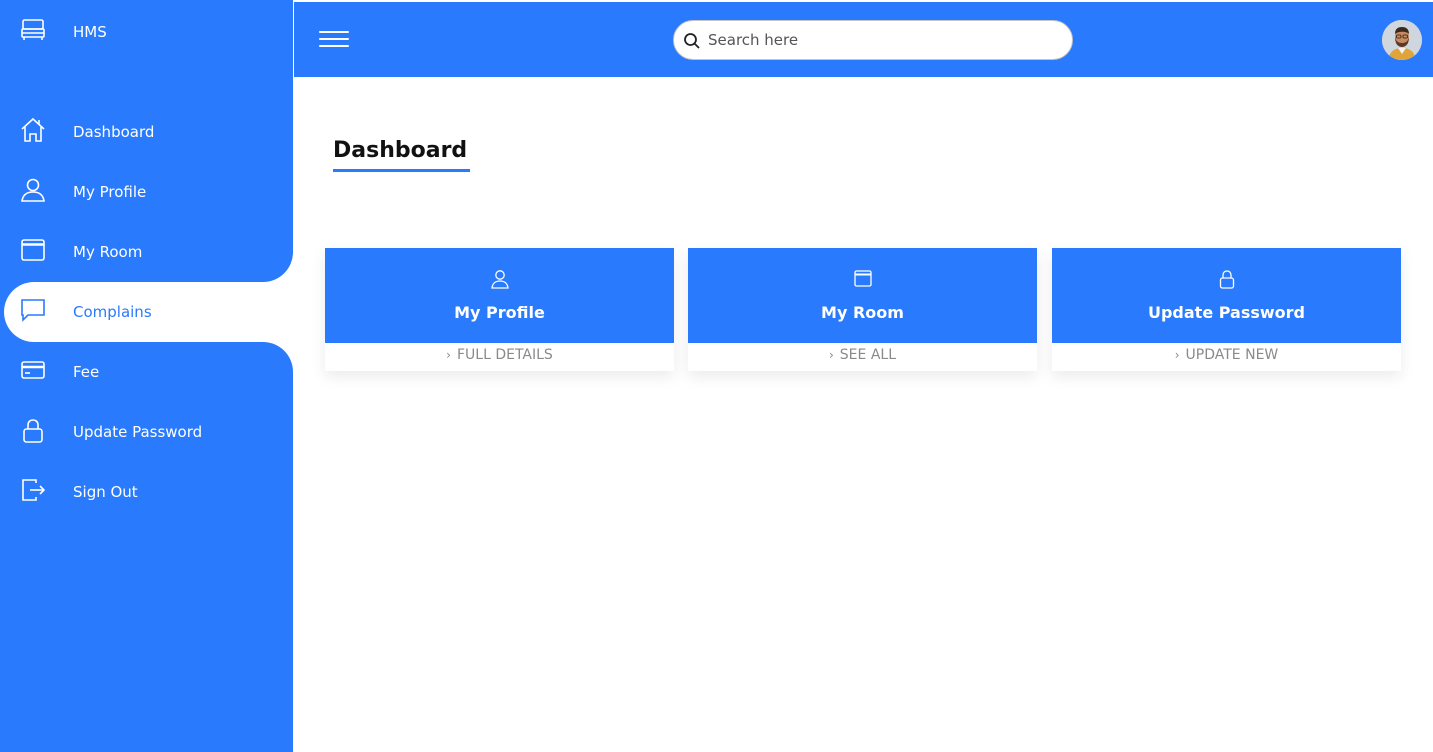 The width and height of the screenshot is (1433, 752). I want to click on sidebar-item-dashboard: Dashboard, so click(146, 132).